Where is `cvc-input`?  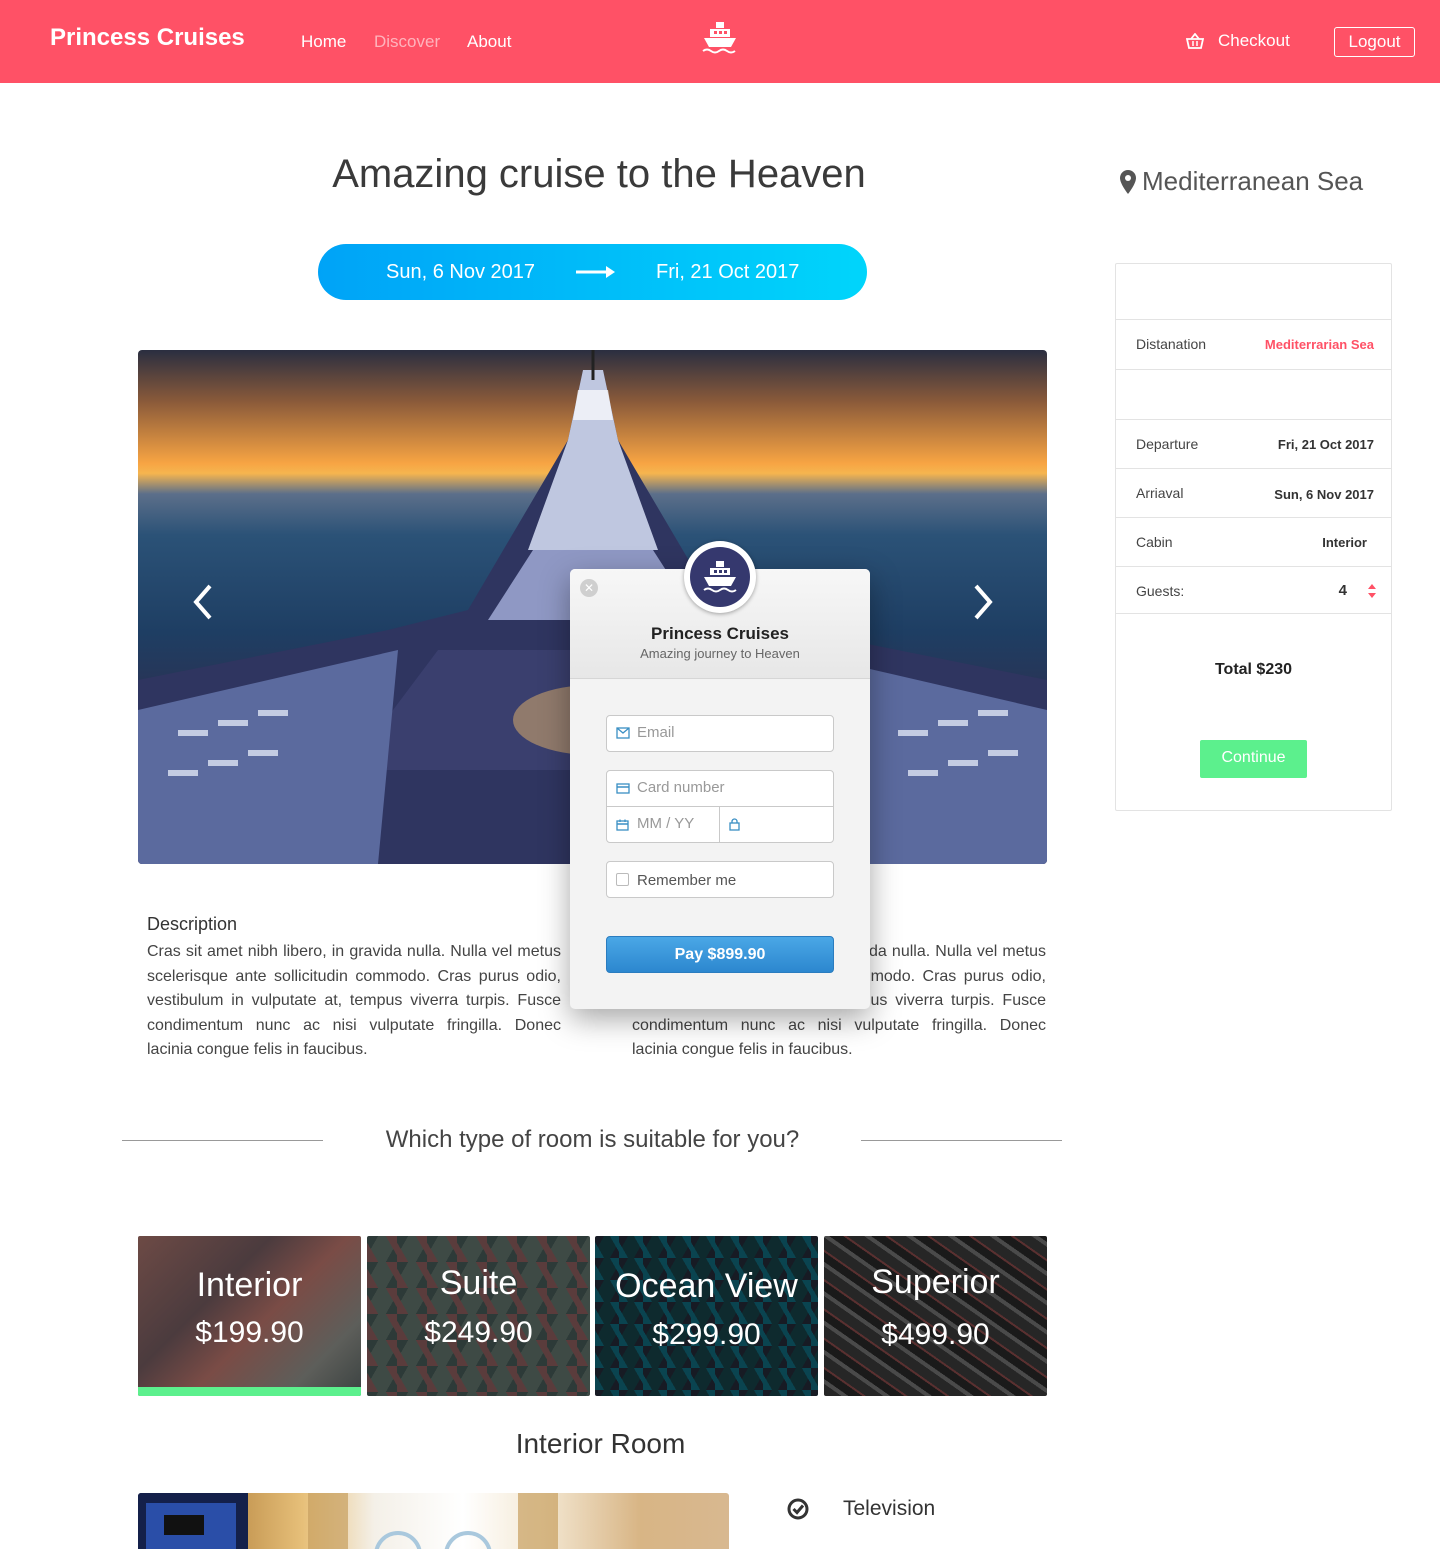 cvc-input is located at coordinates (785, 823).